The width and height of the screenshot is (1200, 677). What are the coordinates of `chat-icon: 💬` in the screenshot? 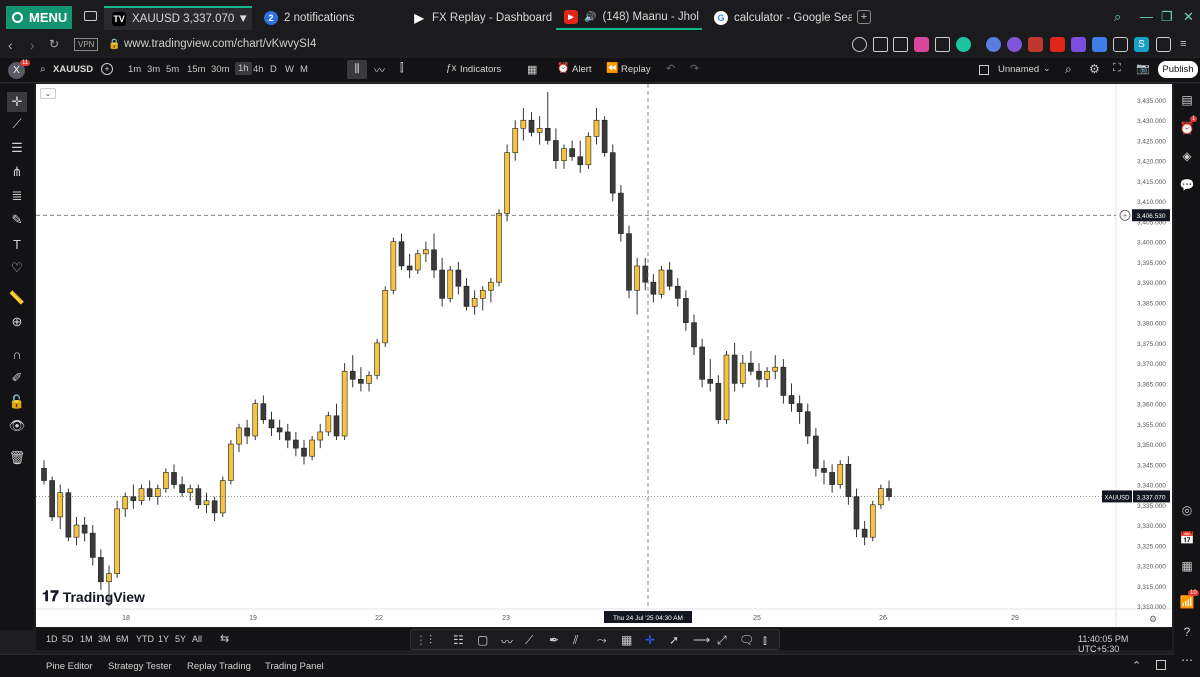 It's located at (1187, 185).